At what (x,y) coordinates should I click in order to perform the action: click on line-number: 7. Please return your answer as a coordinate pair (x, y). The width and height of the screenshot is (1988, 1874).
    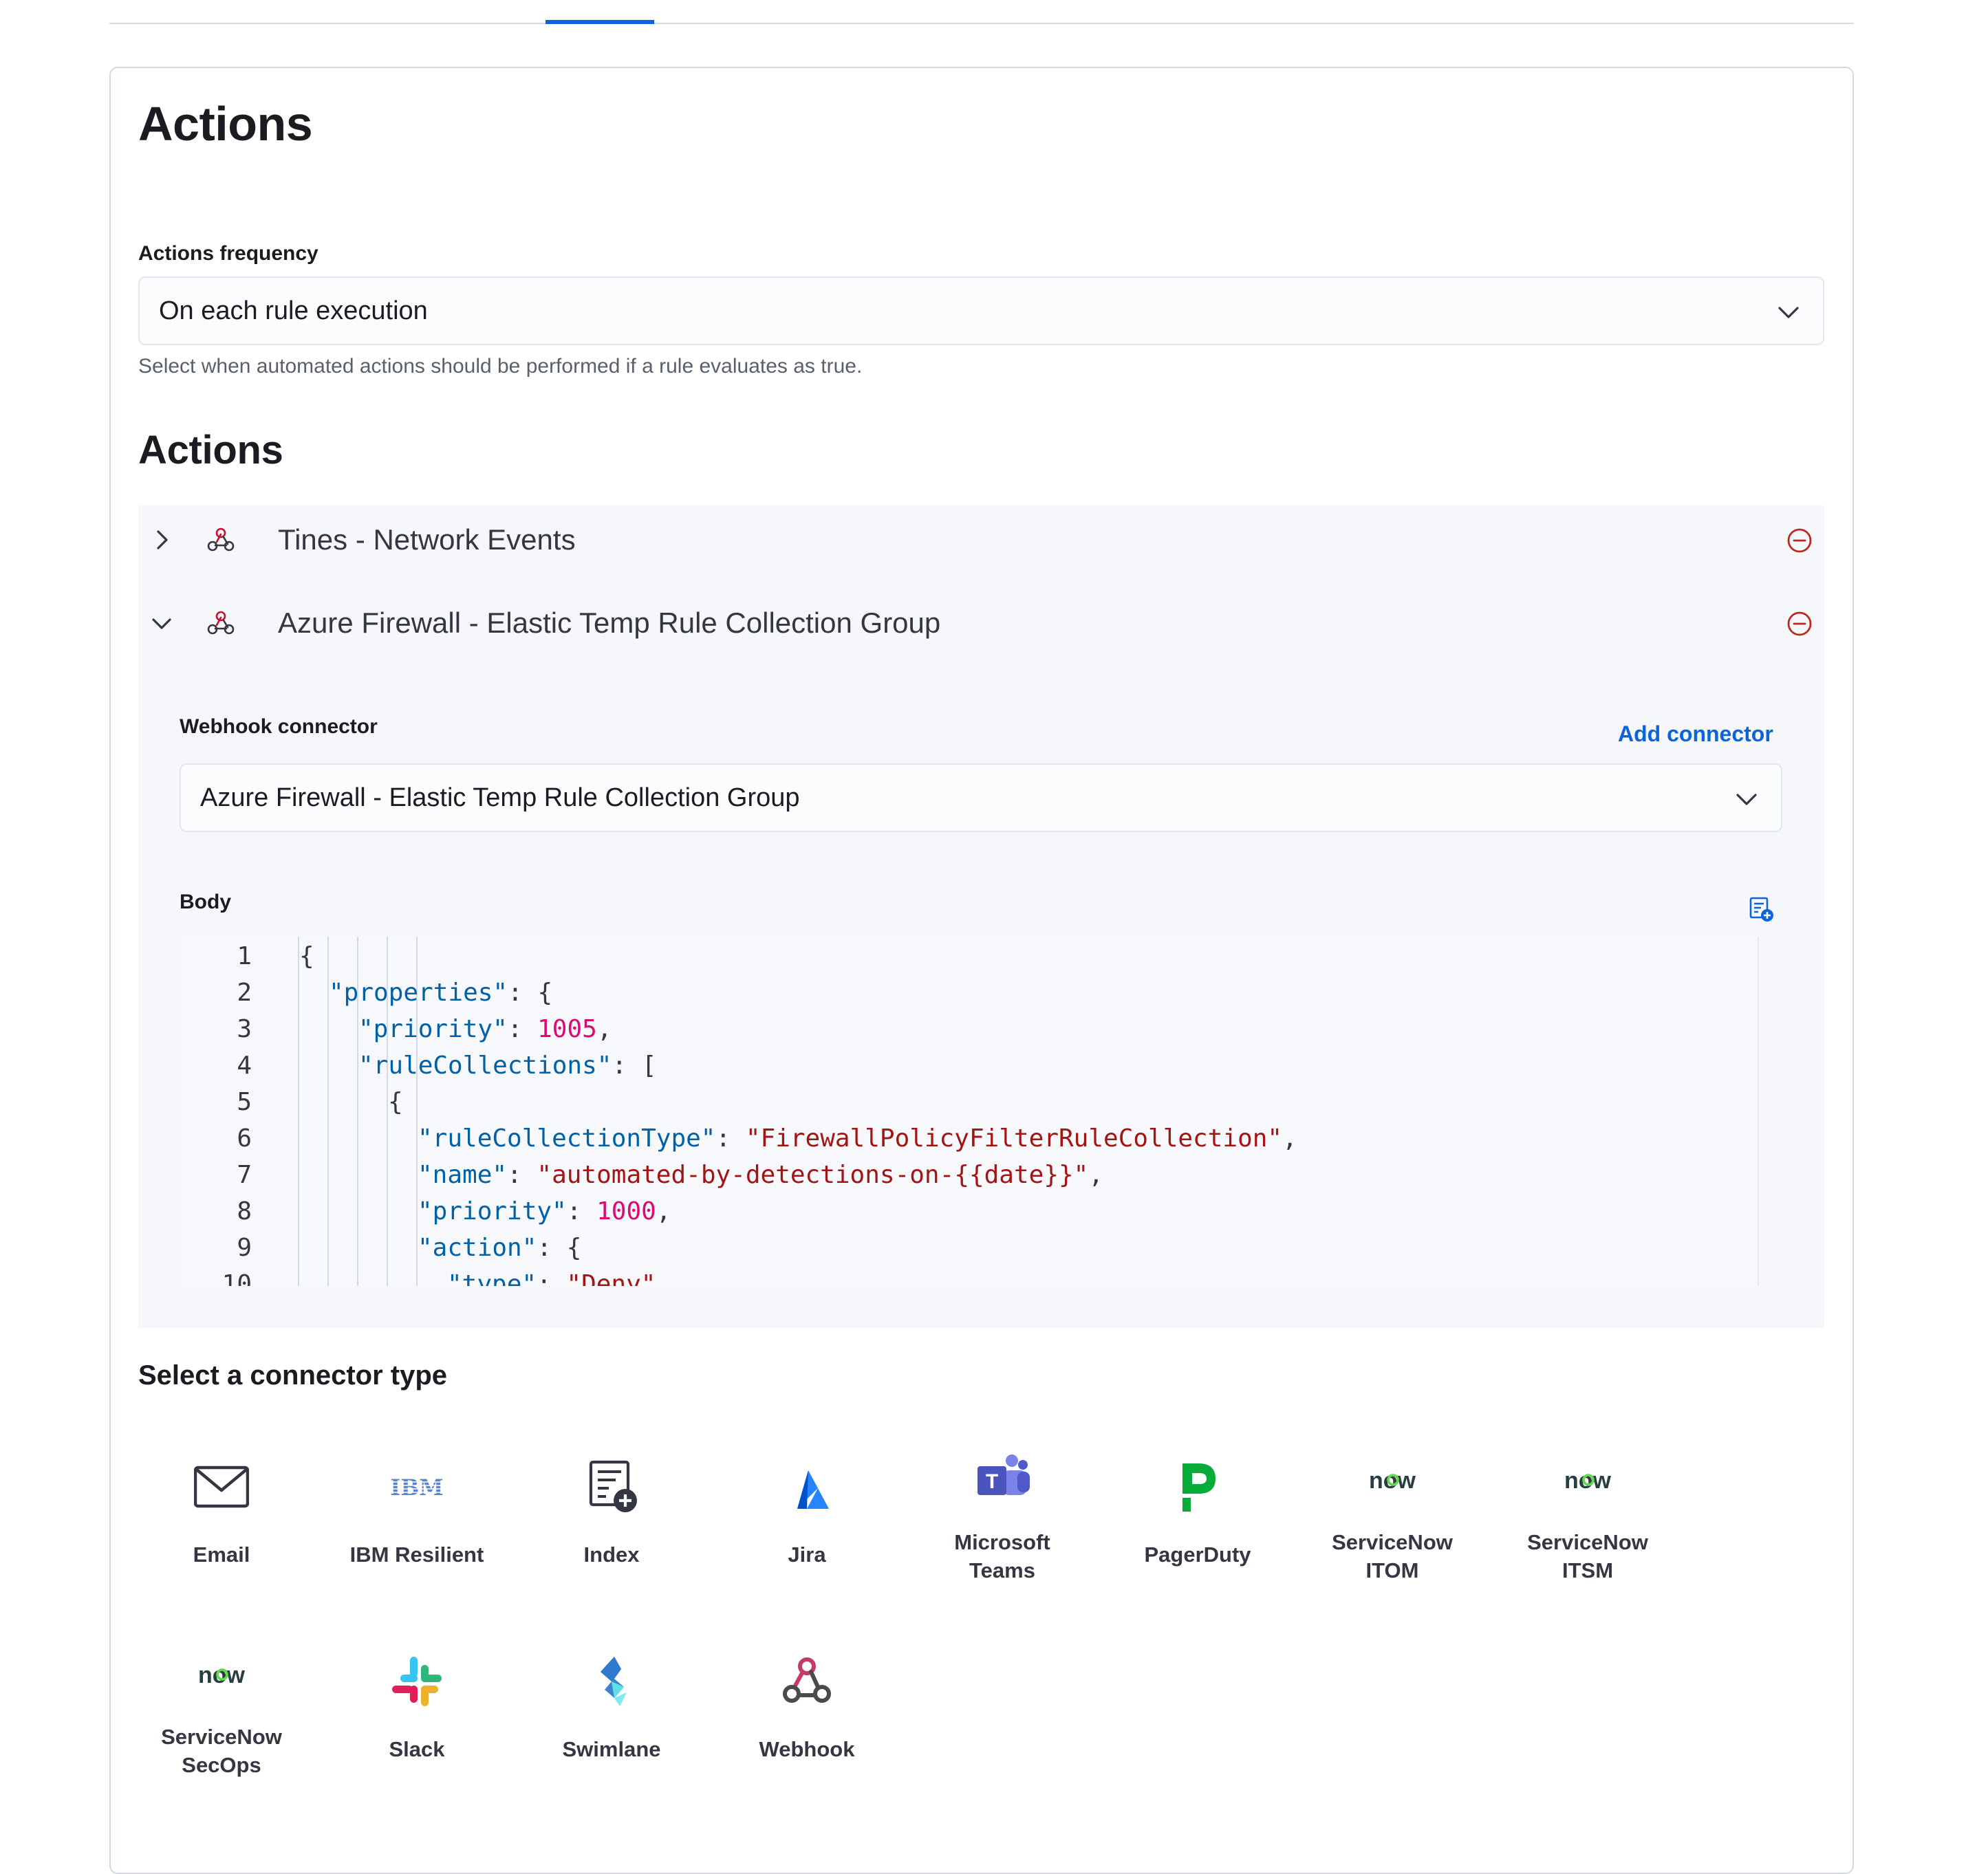
    Looking at the image, I should click on (244, 1175).